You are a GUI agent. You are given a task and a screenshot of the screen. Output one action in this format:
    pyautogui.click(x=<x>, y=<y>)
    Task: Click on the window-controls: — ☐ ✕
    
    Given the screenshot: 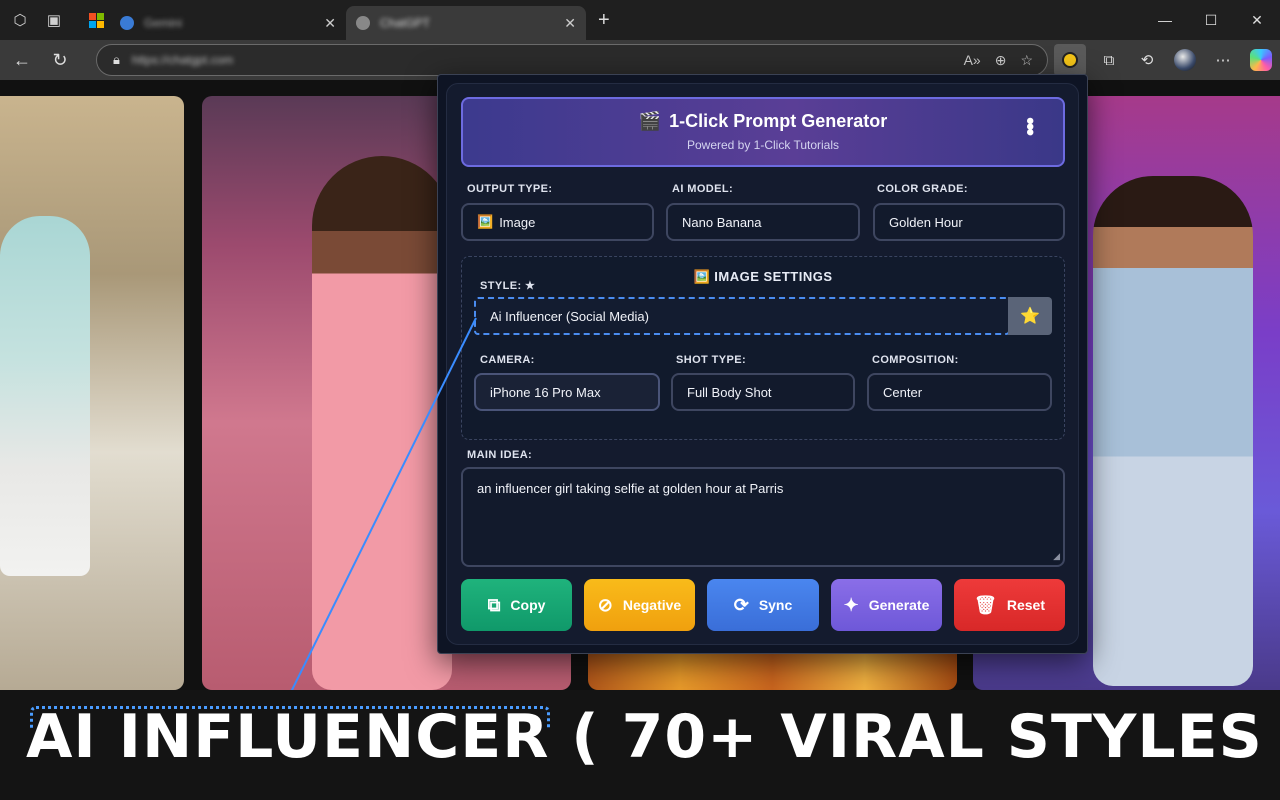 What is the action you would take?
    pyautogui.click(x=1211, y=20)
    